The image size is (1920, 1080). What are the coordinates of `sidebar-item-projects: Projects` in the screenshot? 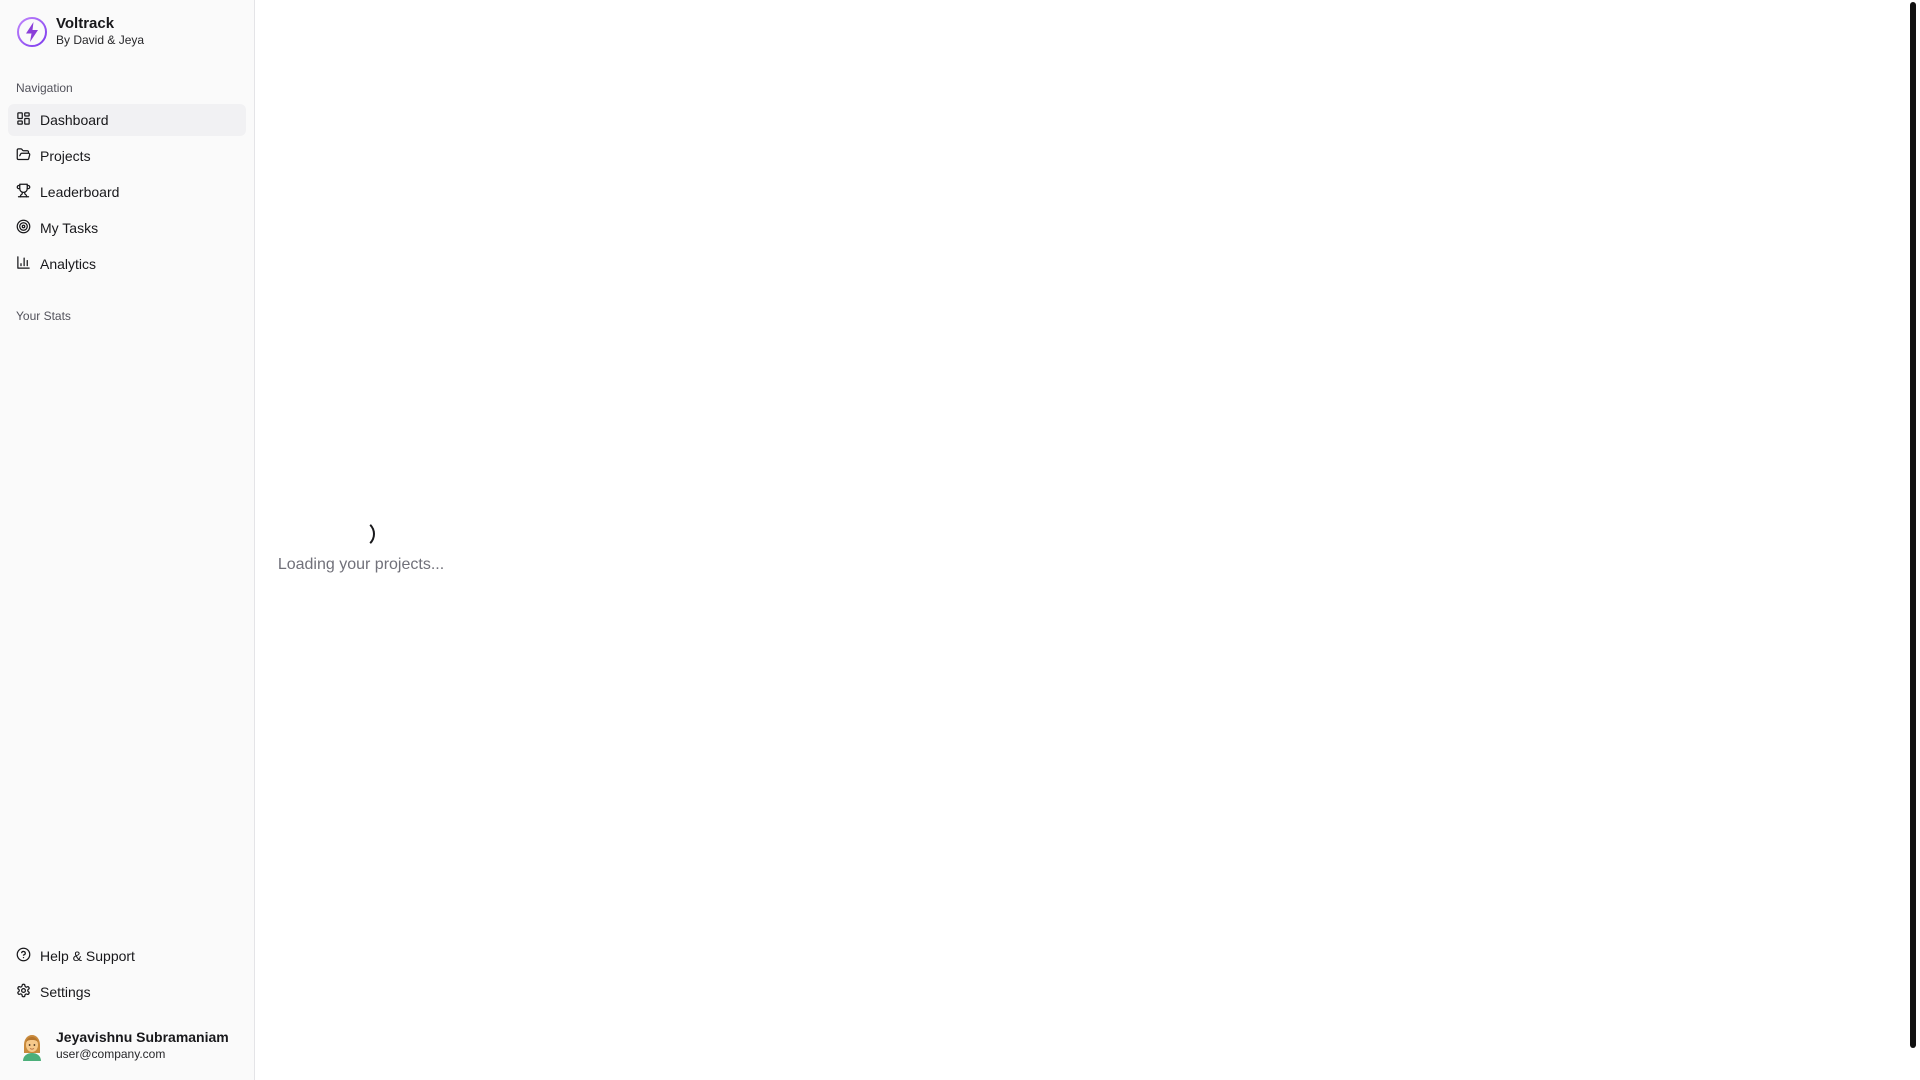 It's located at (127, 156).